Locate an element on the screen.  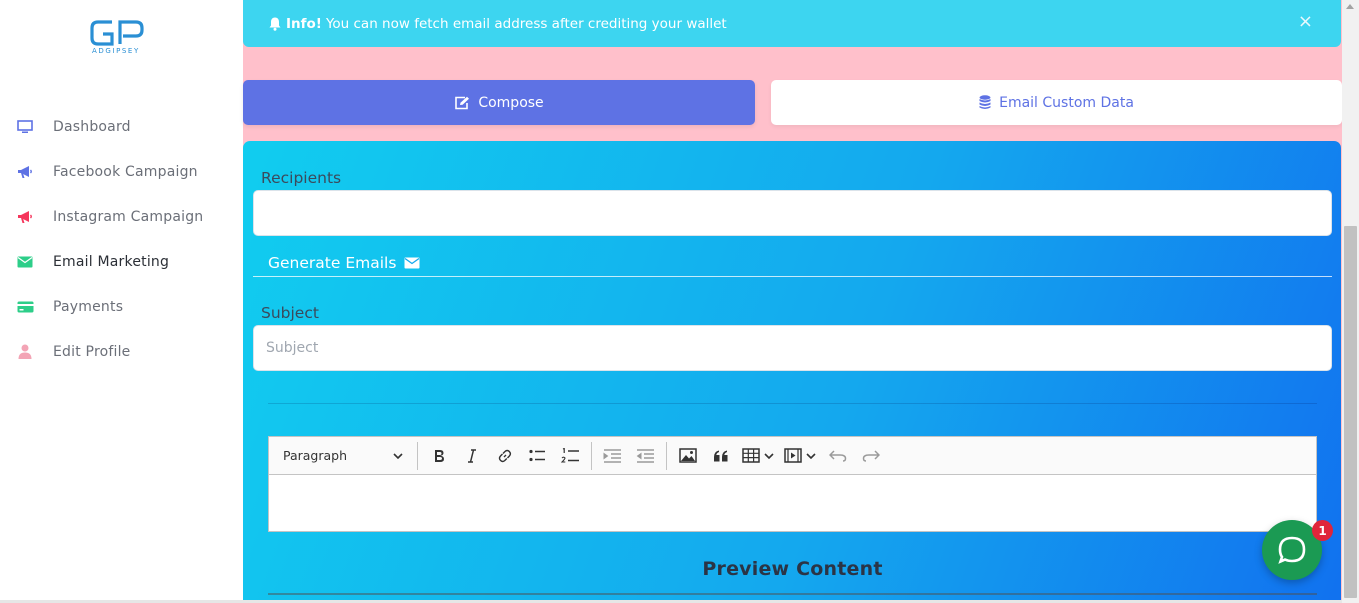
recipients-input is located at coordinates (792, 213).